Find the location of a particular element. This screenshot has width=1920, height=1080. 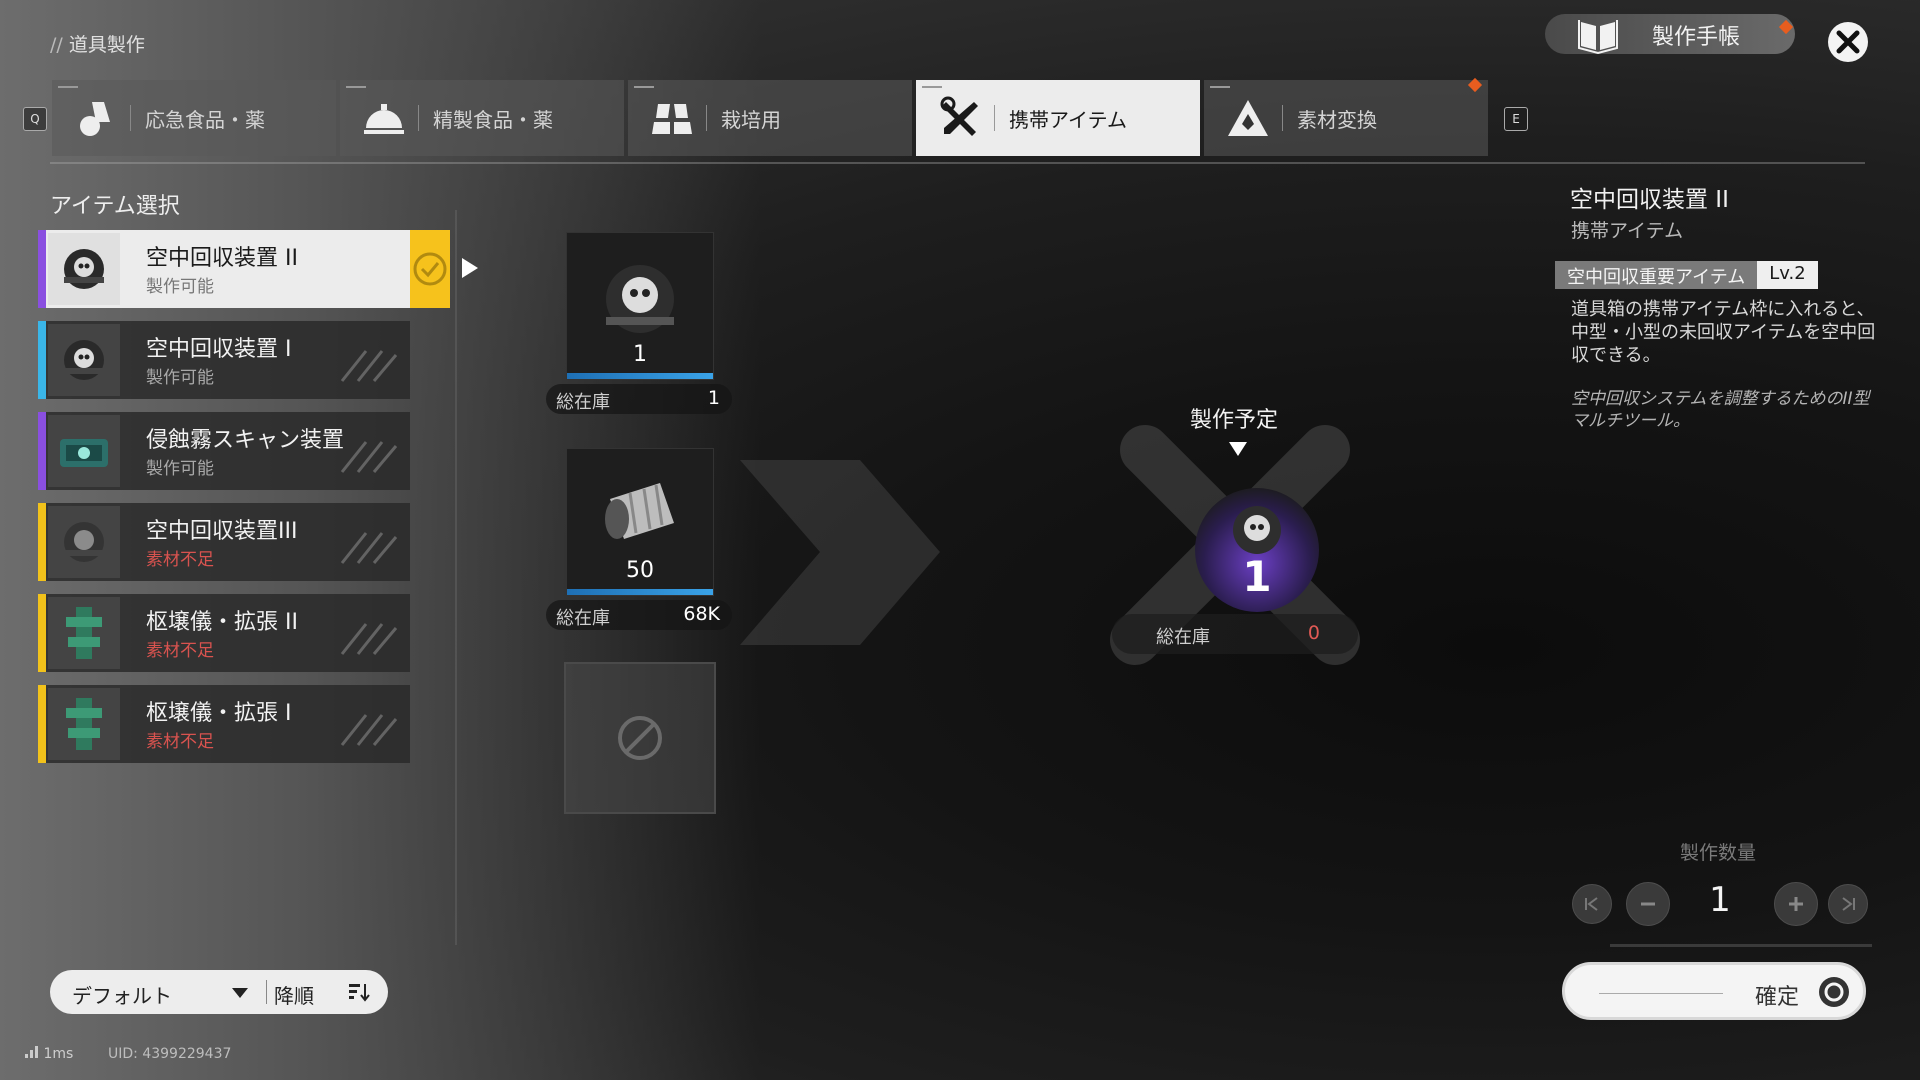

prev-tab-key-hint: Q is located at coordinates (35, 119).